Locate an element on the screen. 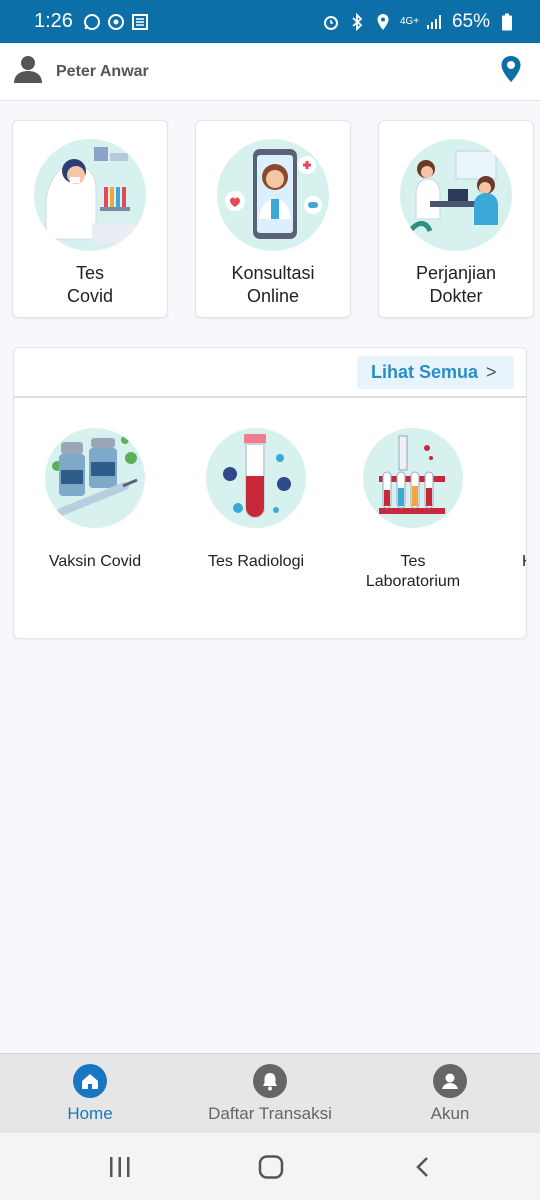  see-all-button: Lihat Semua > is located at coordinates (435, 372).